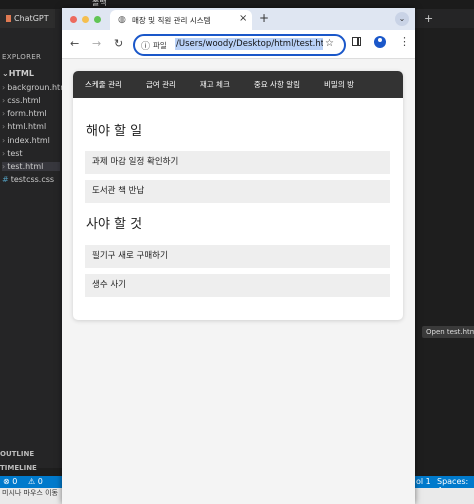  Describe the element at coordinates (215, 84) in the screenshot. I see `nav-item-inventory: 재고 체크` at that location.